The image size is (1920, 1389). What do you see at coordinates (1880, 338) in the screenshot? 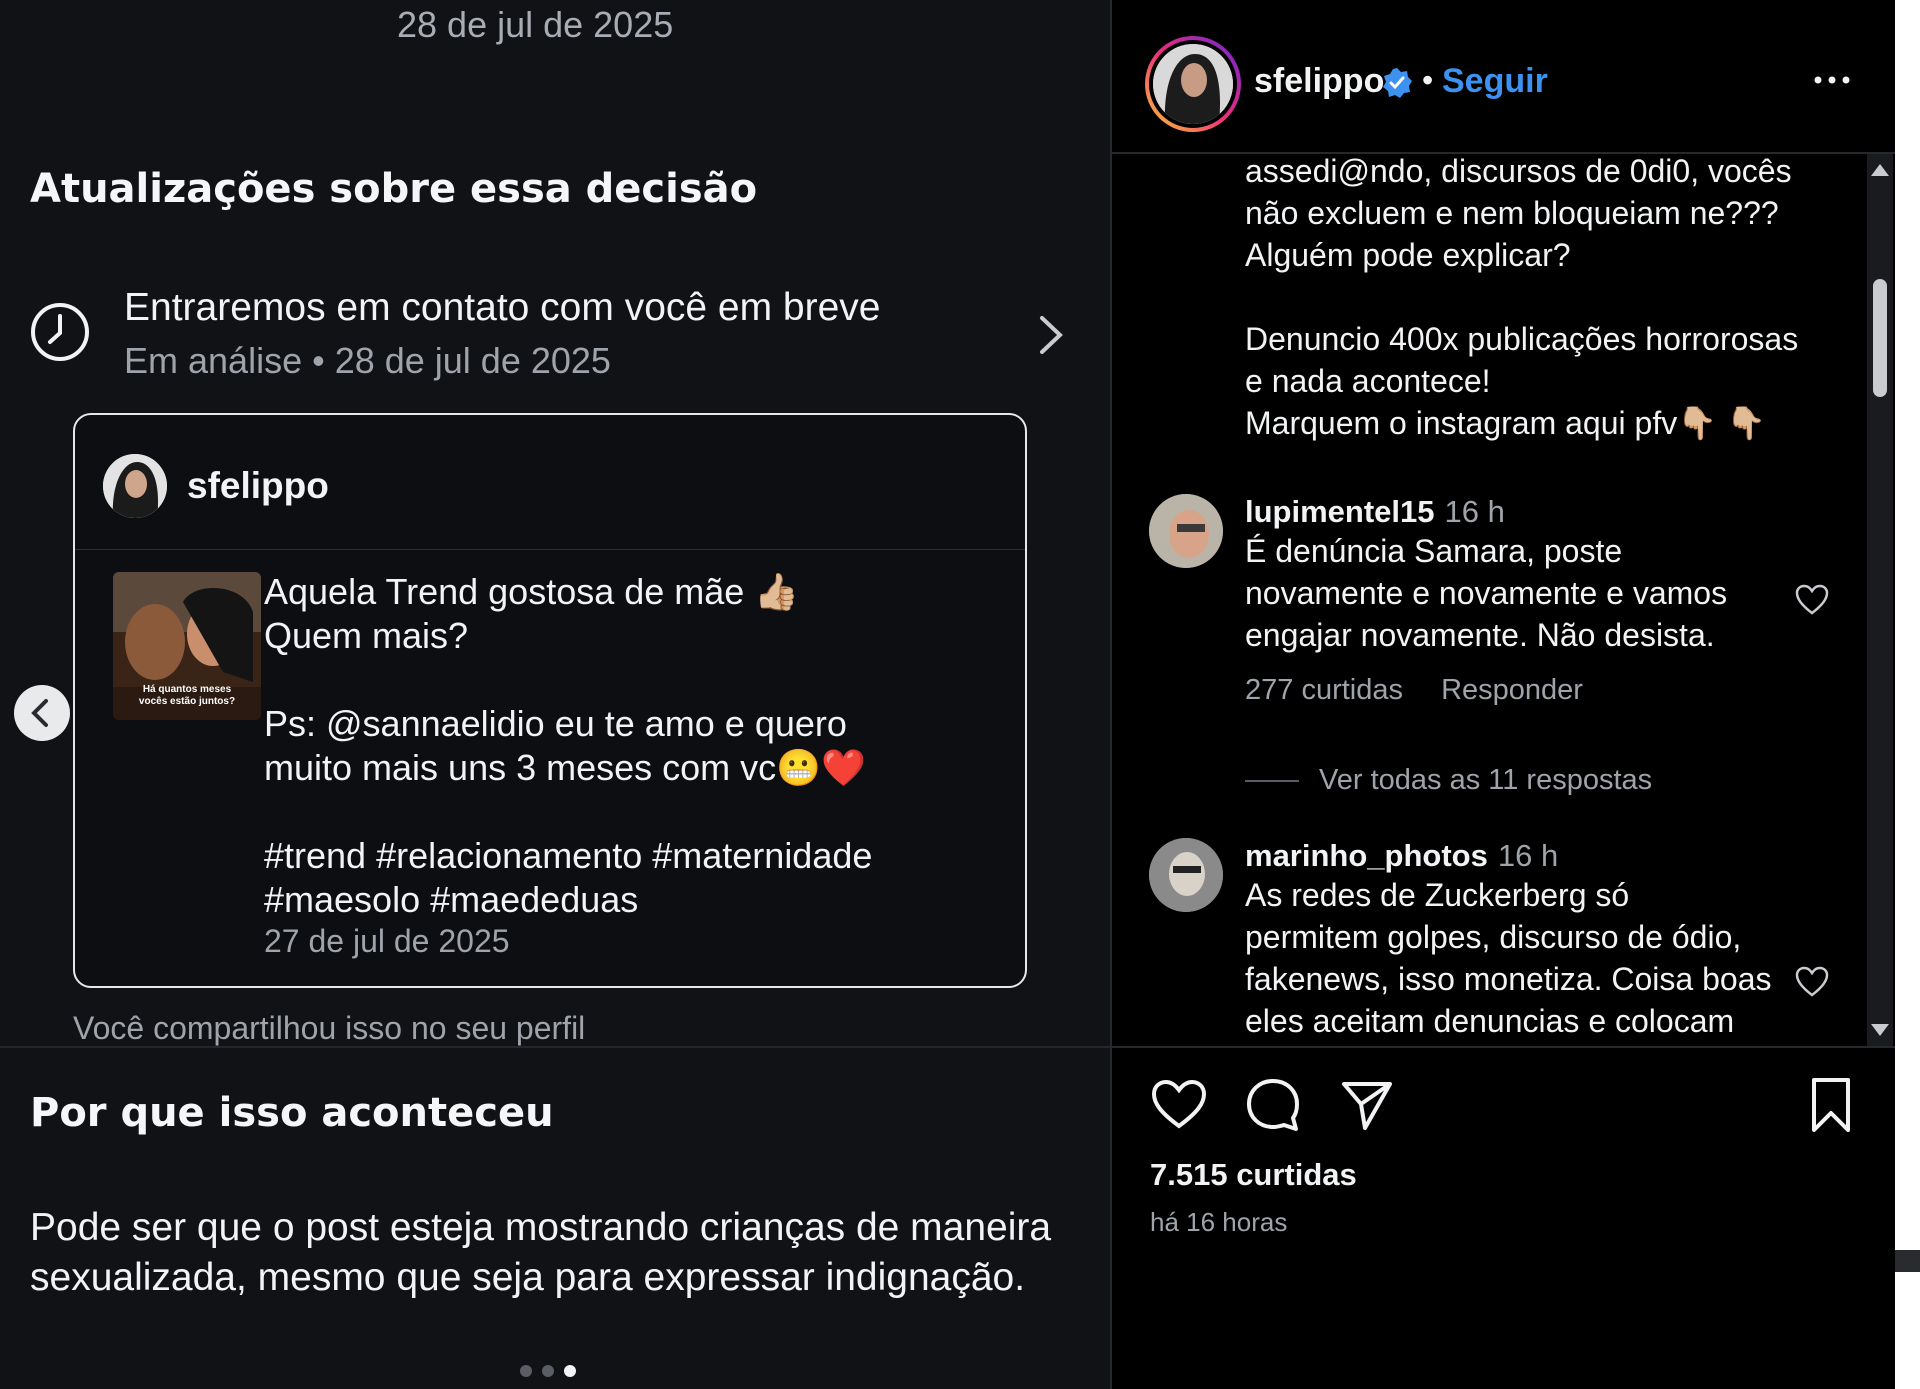
I see `scroll-thumb` at bounding box center [1880, 338].